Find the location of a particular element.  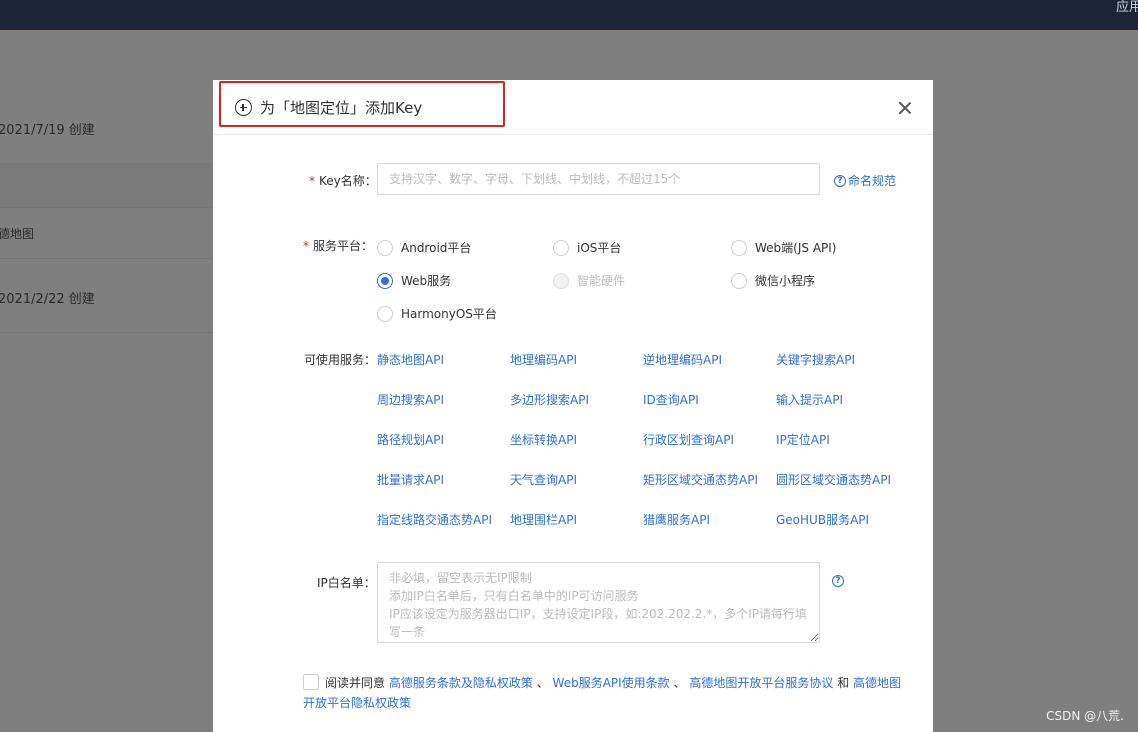

radio-web-js-api: Web端(JS API) is located at coordinates (783, 247).